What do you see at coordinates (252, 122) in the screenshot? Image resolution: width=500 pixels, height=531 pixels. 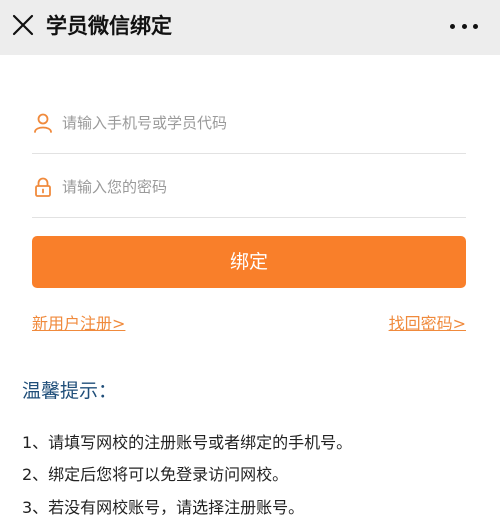 I see `account-input` at bounding box center [252, 122].